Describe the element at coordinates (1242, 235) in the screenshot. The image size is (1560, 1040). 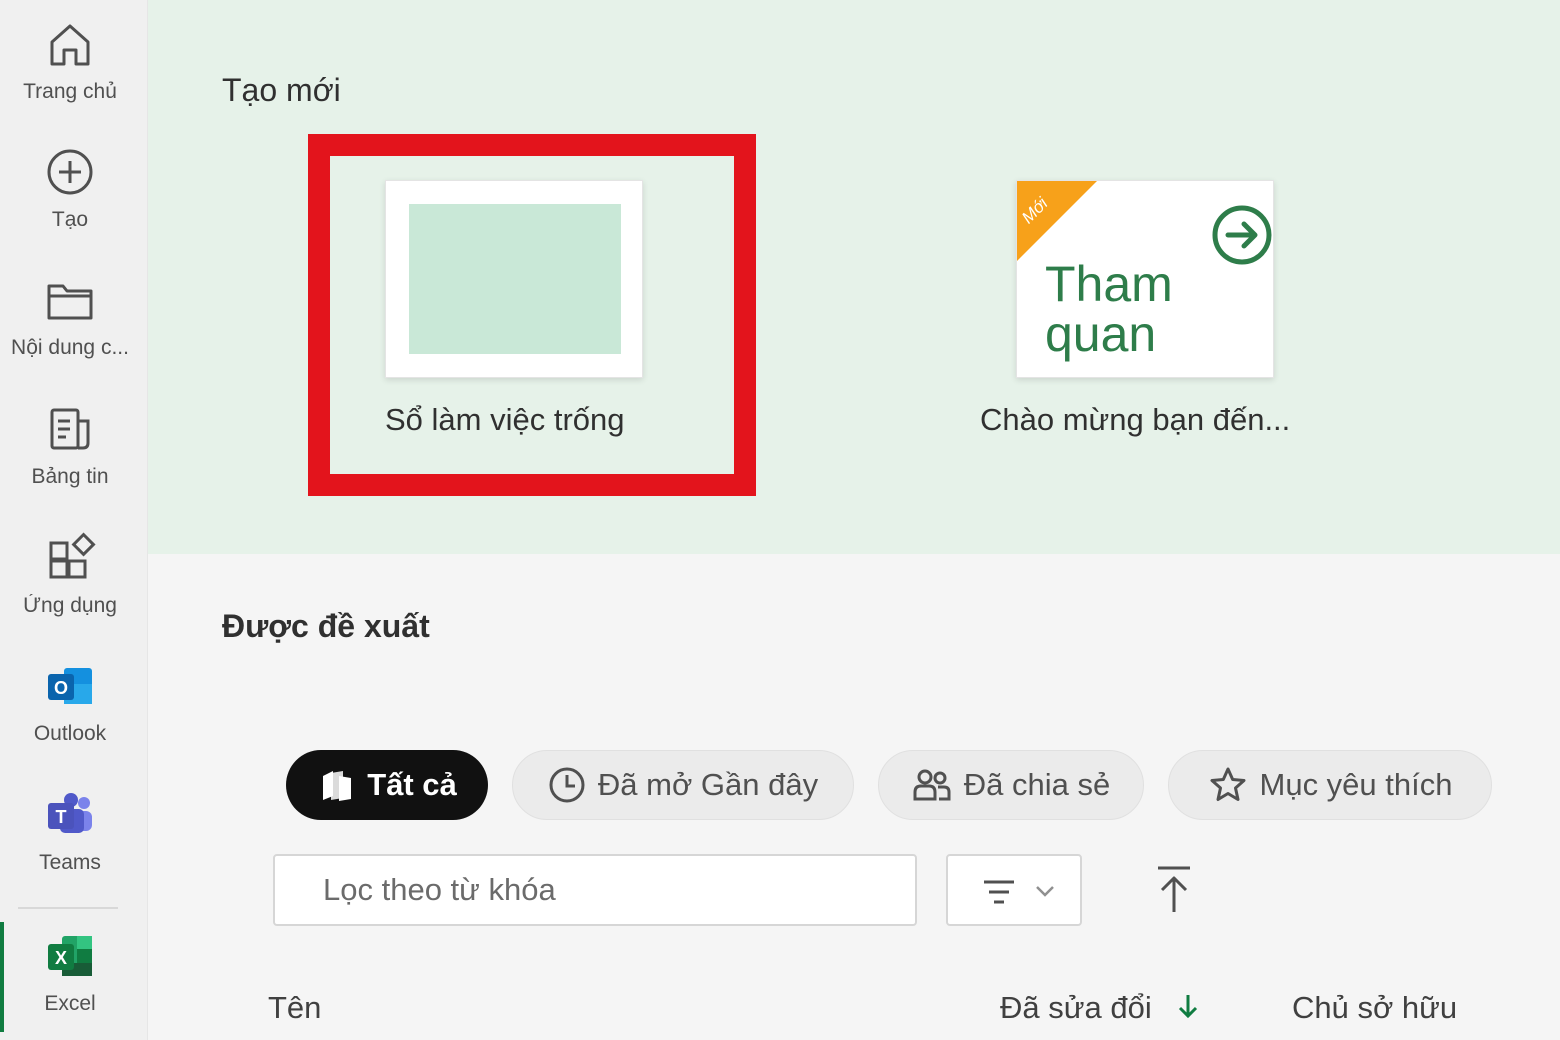
I see `arrow-right-circle-icon` at that location.